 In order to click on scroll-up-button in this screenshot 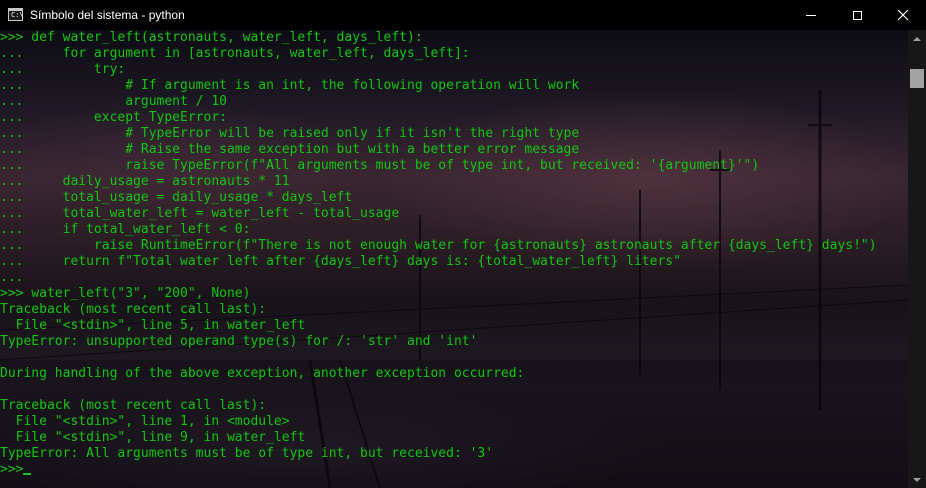, I will do `click(917, 38)`.